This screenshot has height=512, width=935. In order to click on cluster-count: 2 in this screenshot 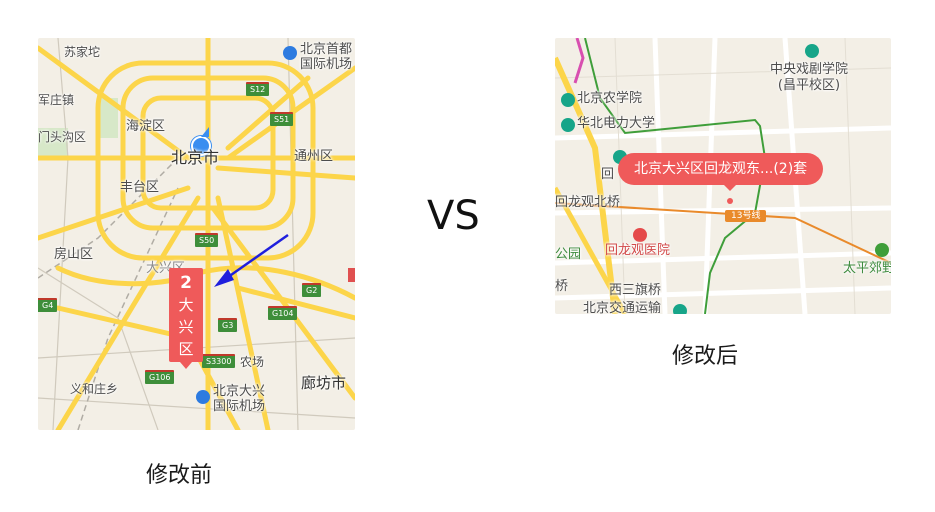, I will do `click(186, 283)`.